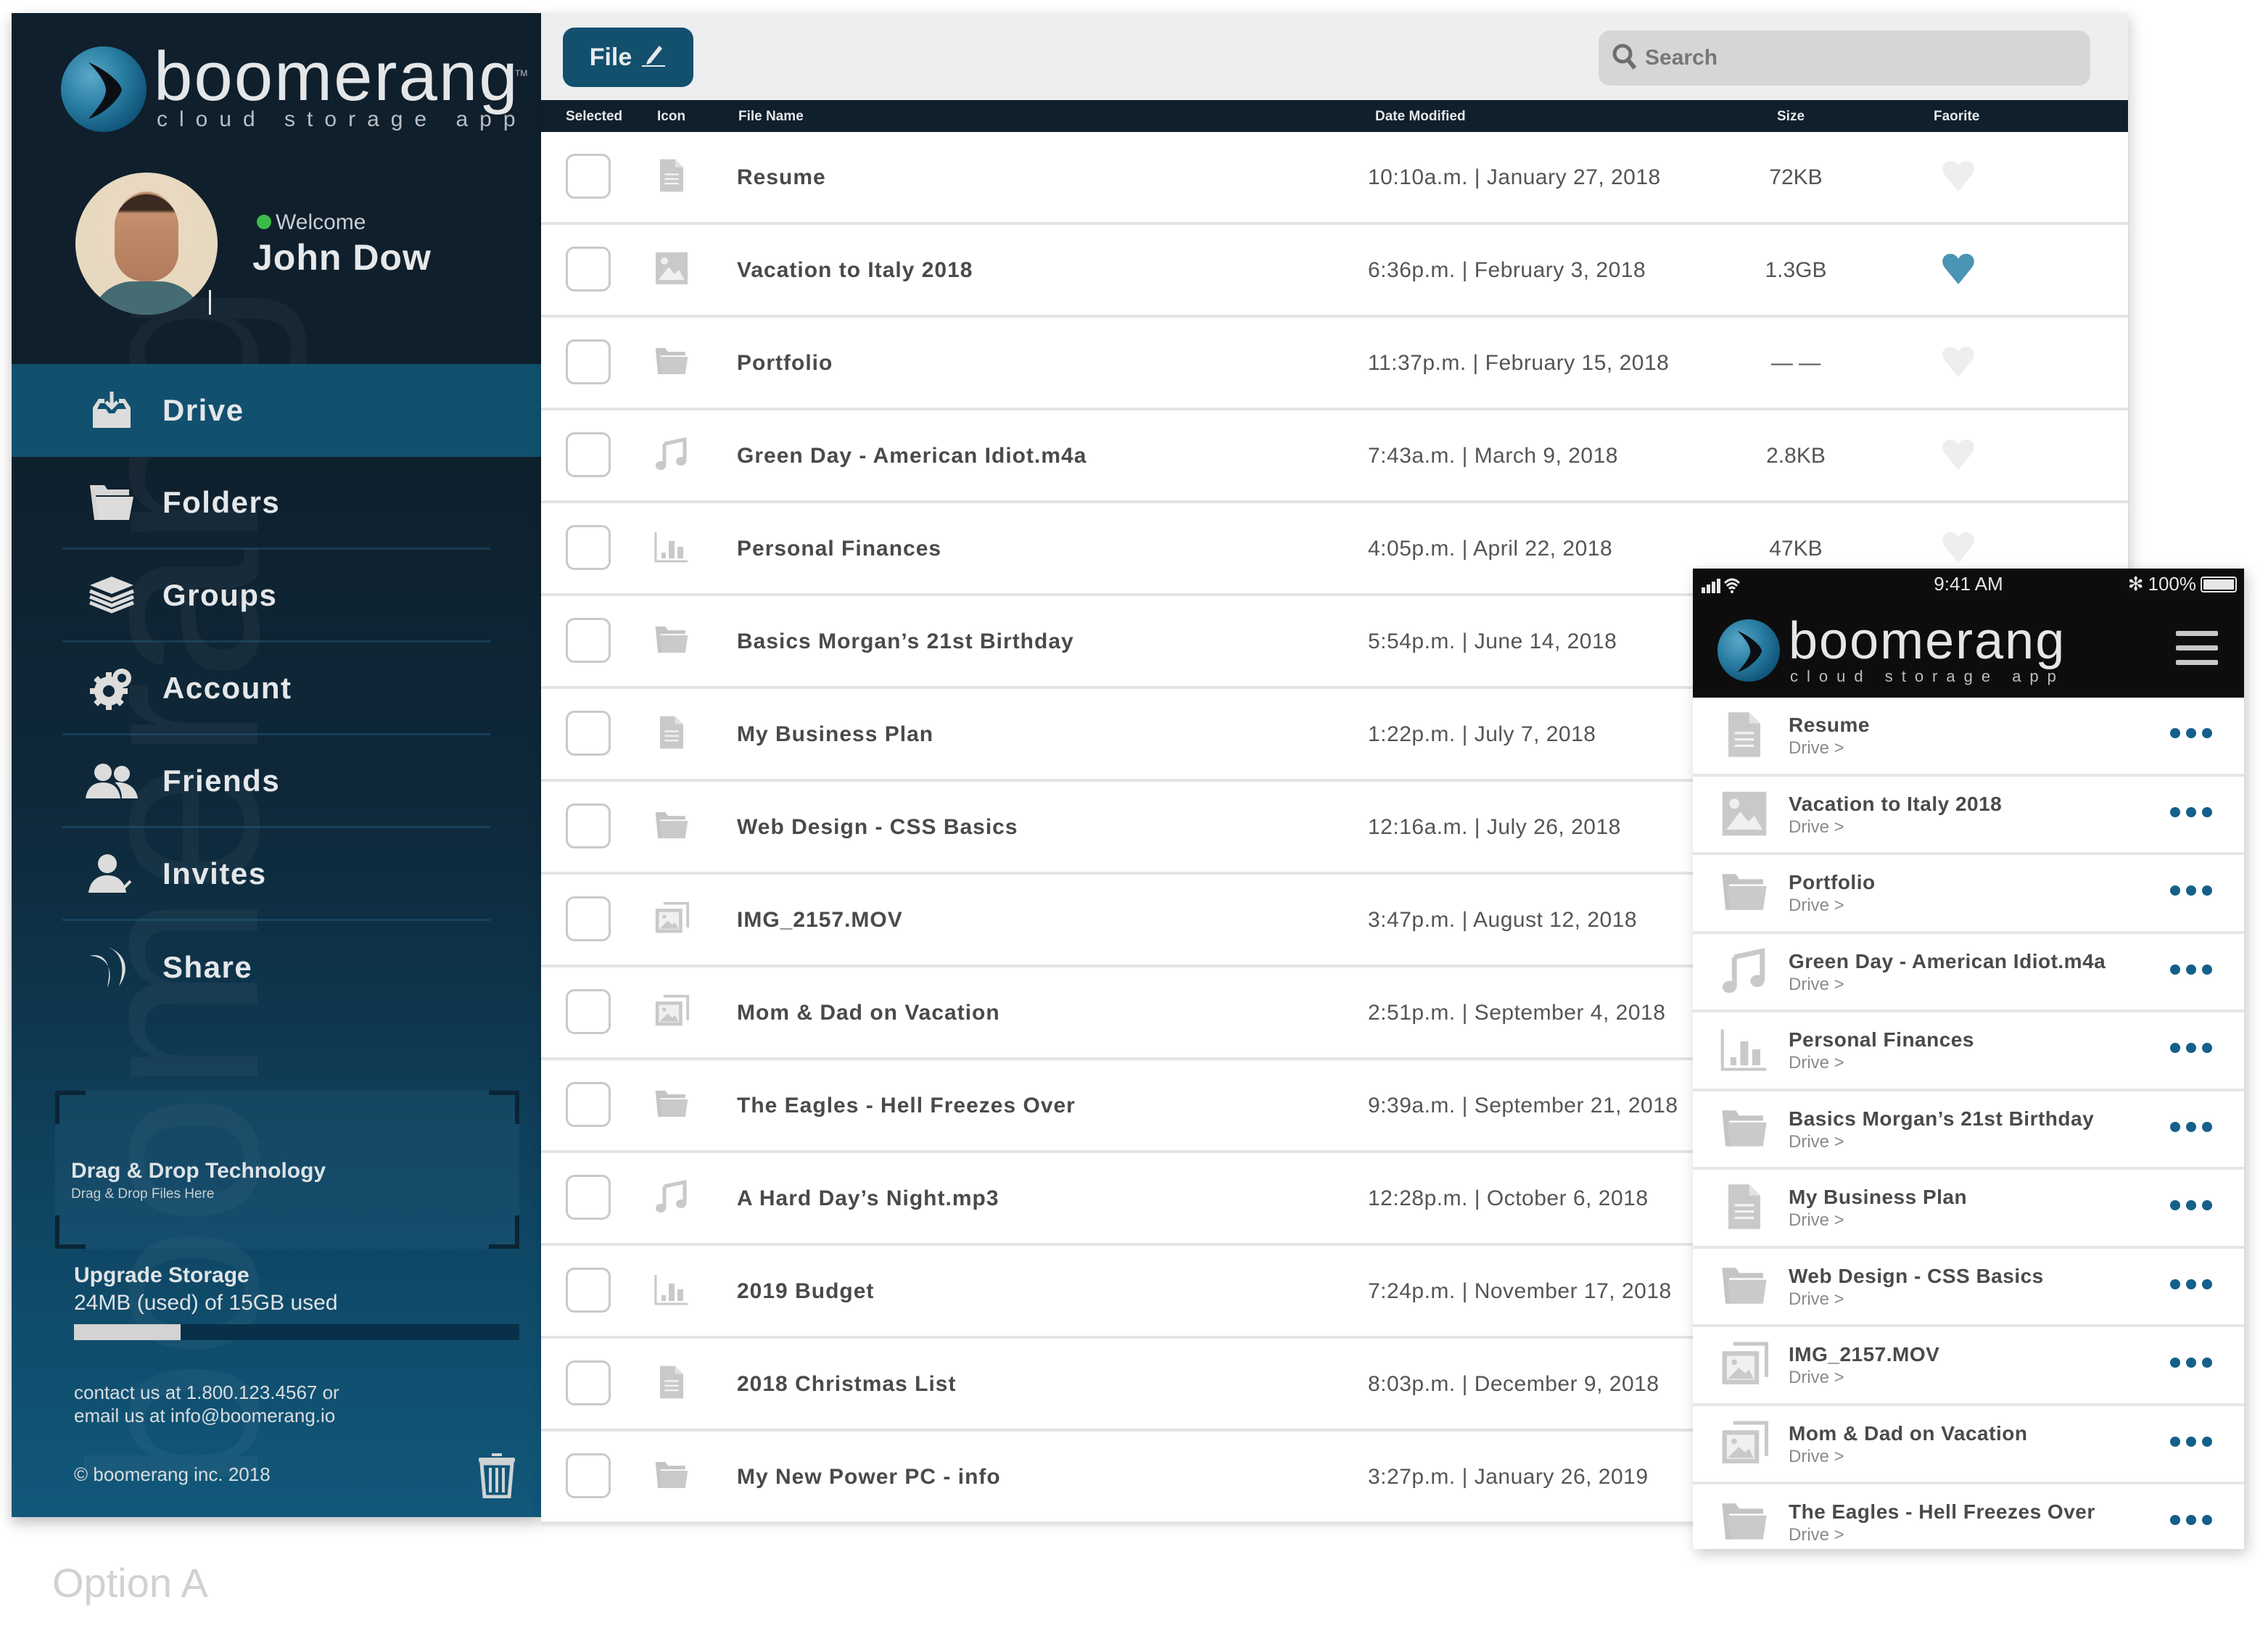 This screenshot has height=1644, width=2268. What do you see at coordinates (1956, 117) in the screenshot?
I see `column-header-favorite: Faorite` at bounding box center [1956, 117].